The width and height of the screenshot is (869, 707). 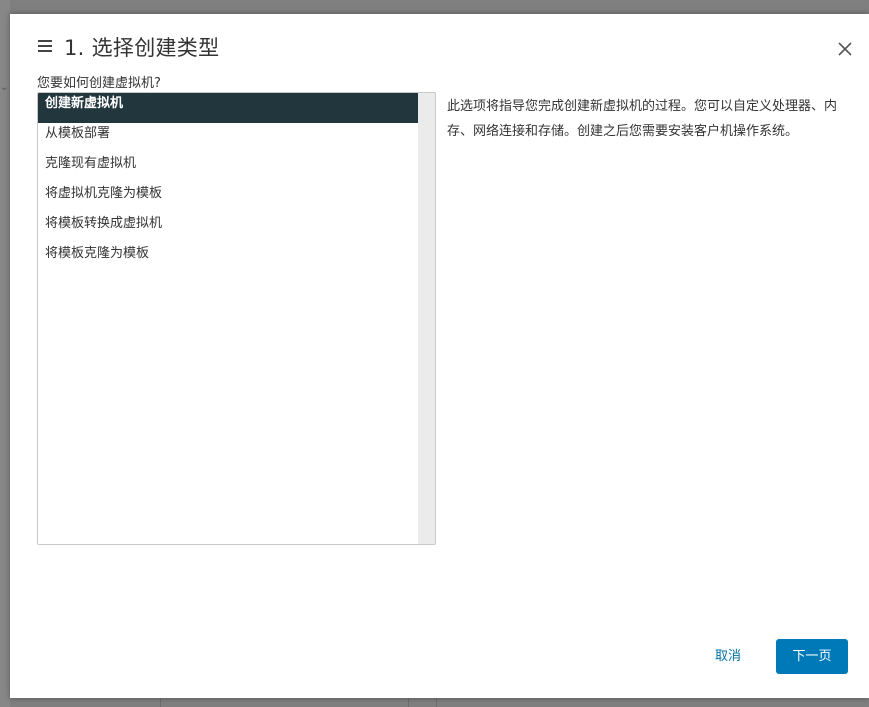 What do you see at coordinates (845, 49) in the screenshot?
I see `close-icon` at bounding box center [845, 49].